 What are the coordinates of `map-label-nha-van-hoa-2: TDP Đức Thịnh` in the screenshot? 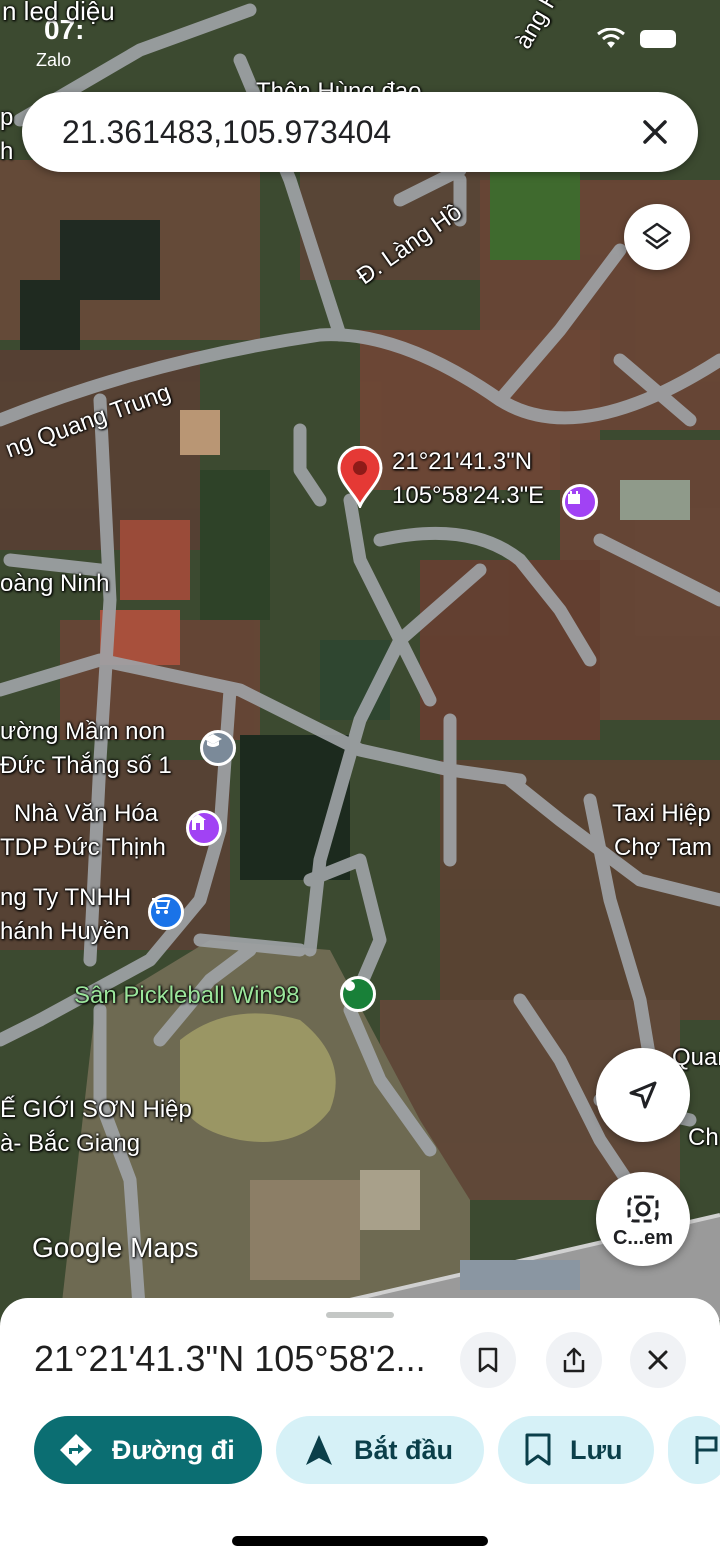 It's located at (83, 847).